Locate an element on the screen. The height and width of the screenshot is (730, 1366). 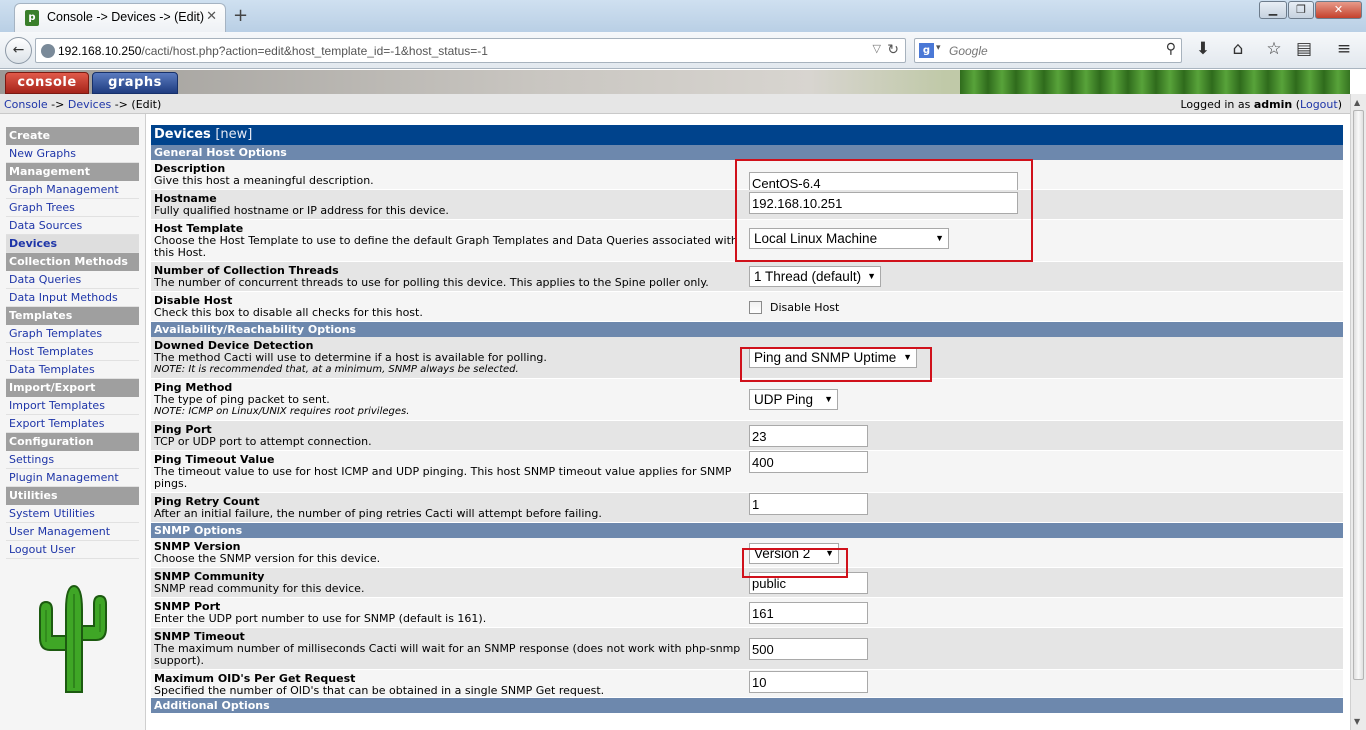
window-maximize-button: ❐ is located at coordinates (1301, 10).